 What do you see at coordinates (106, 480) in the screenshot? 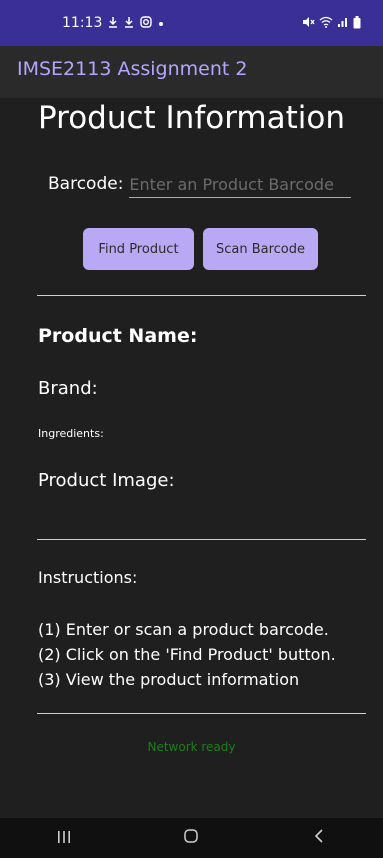
I see `product-image-label: Product Image:` at bounding box center [106, 480].